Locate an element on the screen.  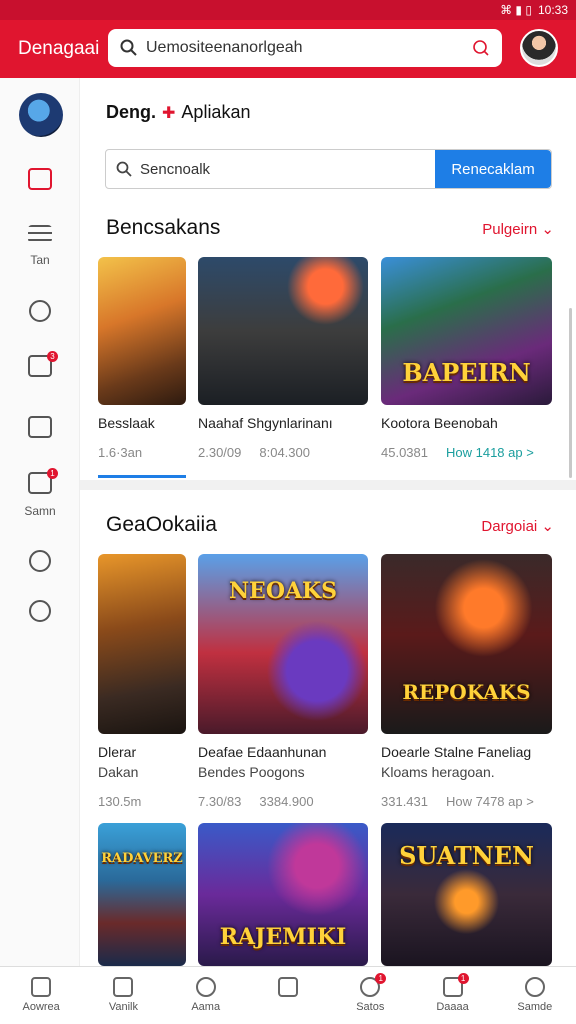
sidebar-item-video: 1 Samn is located at coordinates (40, 493).